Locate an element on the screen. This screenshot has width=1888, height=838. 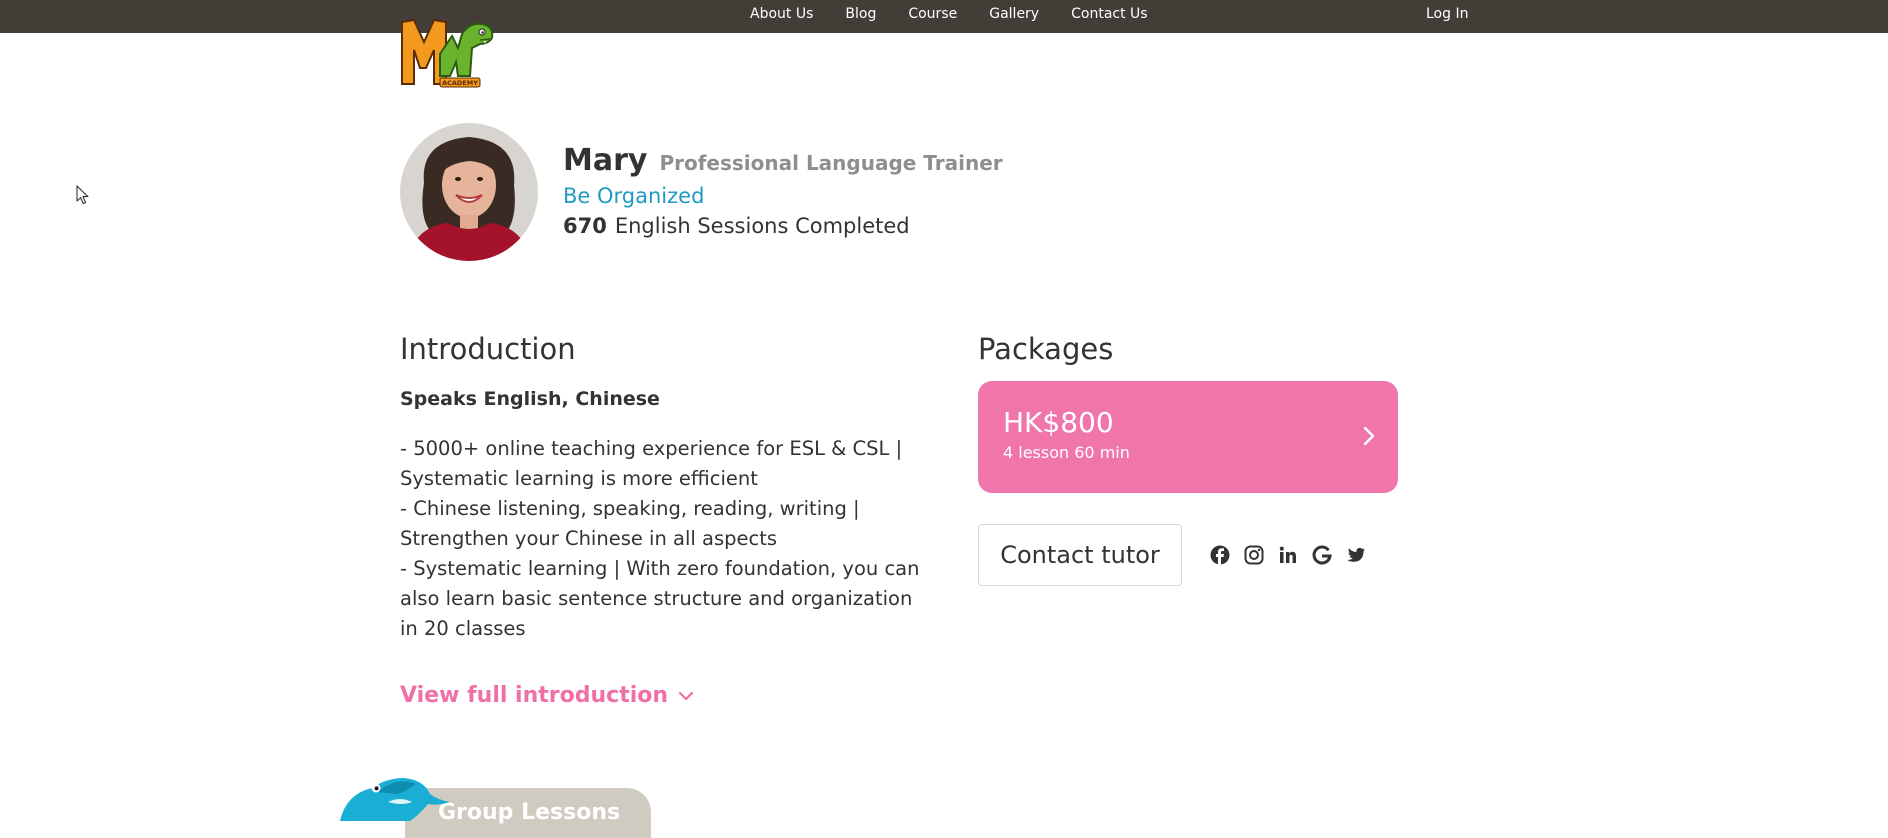
tutor-motto: Be Organized is located at coordinates (634, 196).